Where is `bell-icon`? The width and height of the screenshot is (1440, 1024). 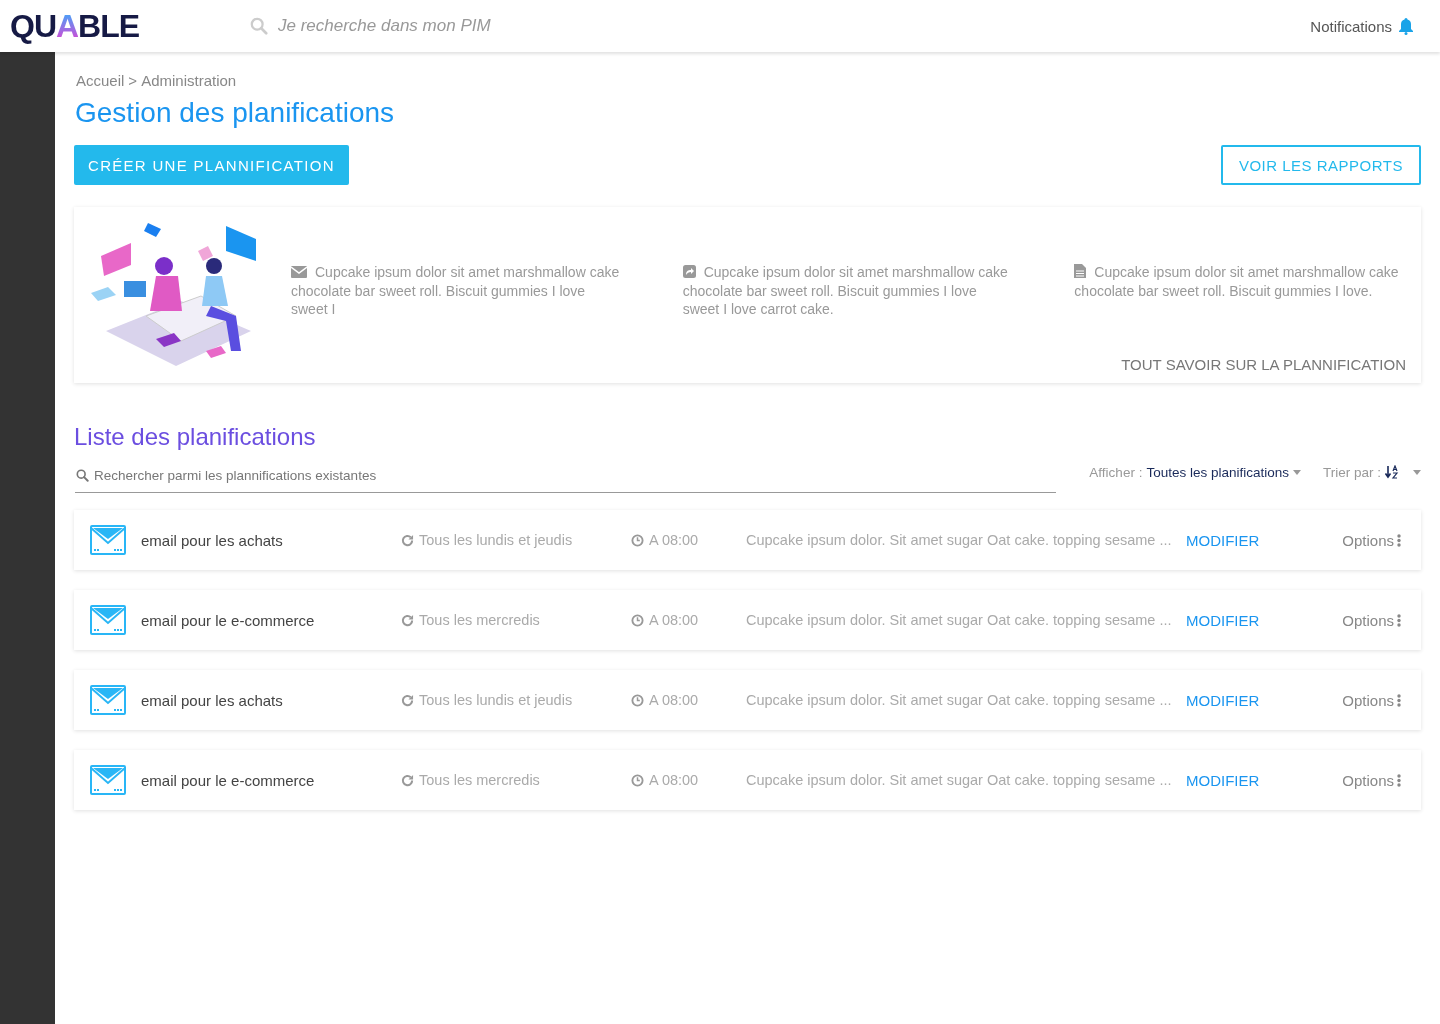 bell-icon is located at coordinates (1406, 26).